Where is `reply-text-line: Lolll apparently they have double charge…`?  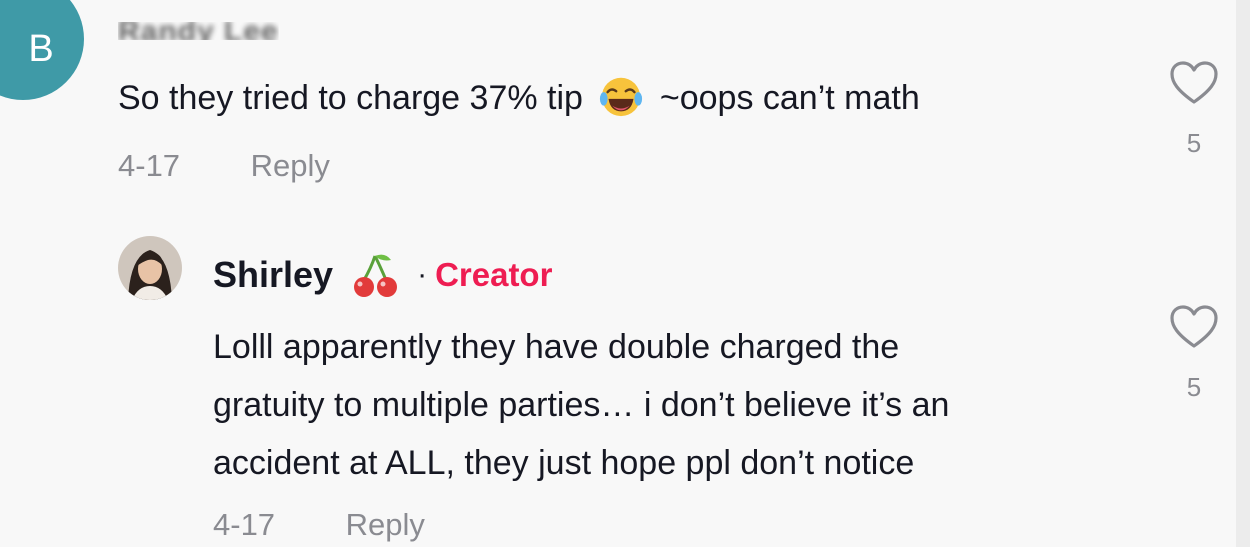 reply-text-line: Lolll apparently they have double charge… is located at coordinates (556, 347).